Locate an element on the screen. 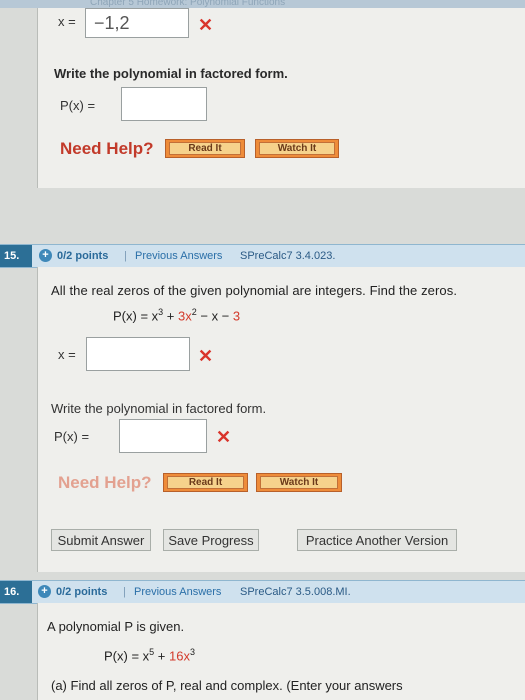 The width and height of the screenshot is (525, 700). q16-prompt: A polynomial P is given. is located at coordinates (116, 626).